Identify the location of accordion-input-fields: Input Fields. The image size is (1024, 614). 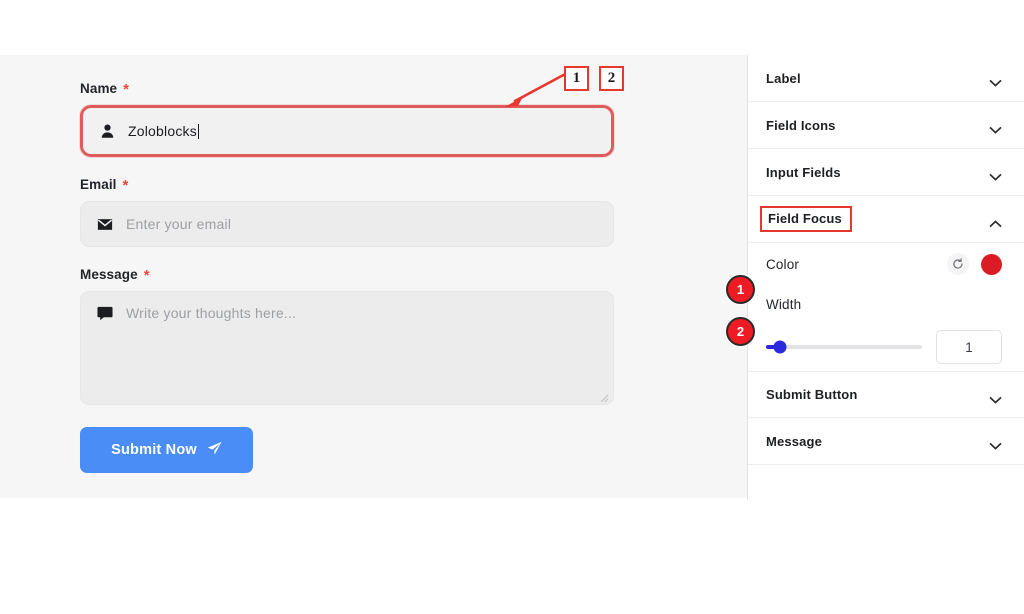
(886, 172).